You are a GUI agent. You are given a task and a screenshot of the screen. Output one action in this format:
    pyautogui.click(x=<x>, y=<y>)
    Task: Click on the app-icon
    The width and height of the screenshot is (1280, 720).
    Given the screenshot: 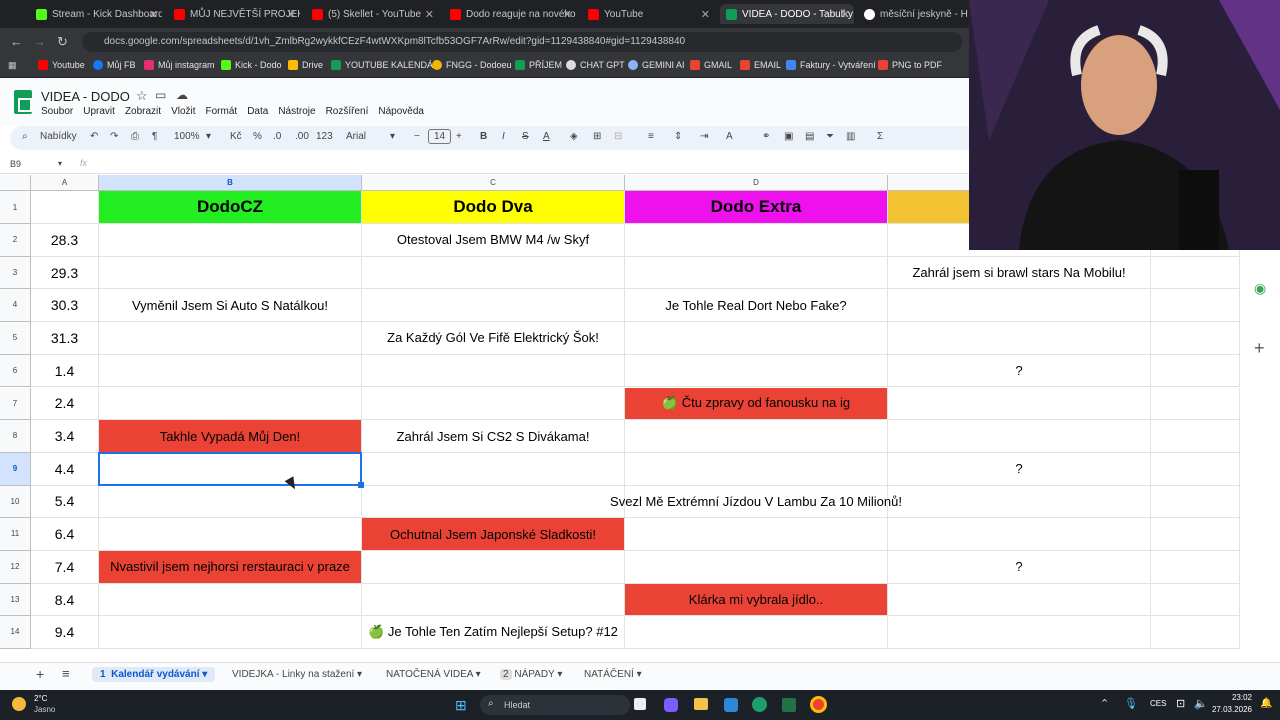 What is the action you would take?
    pyautogui.click(x=731, y=705)
    